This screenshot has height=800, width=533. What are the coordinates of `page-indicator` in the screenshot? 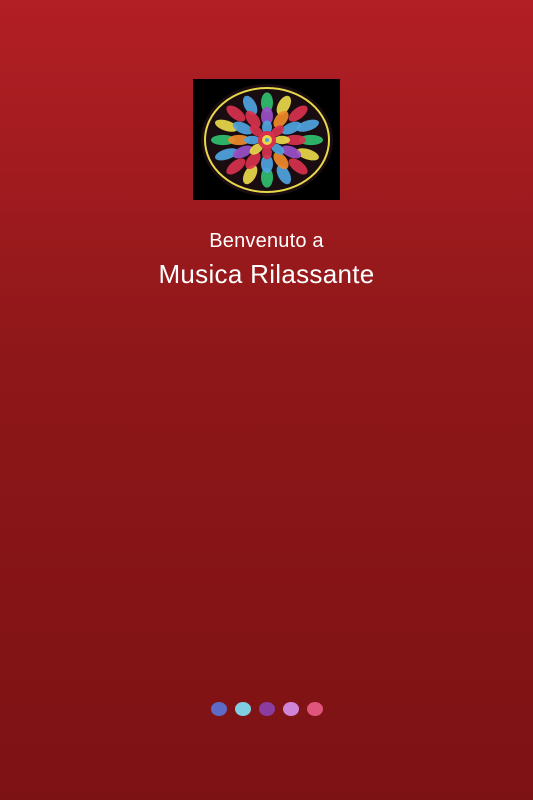 It's located at (266, 709).